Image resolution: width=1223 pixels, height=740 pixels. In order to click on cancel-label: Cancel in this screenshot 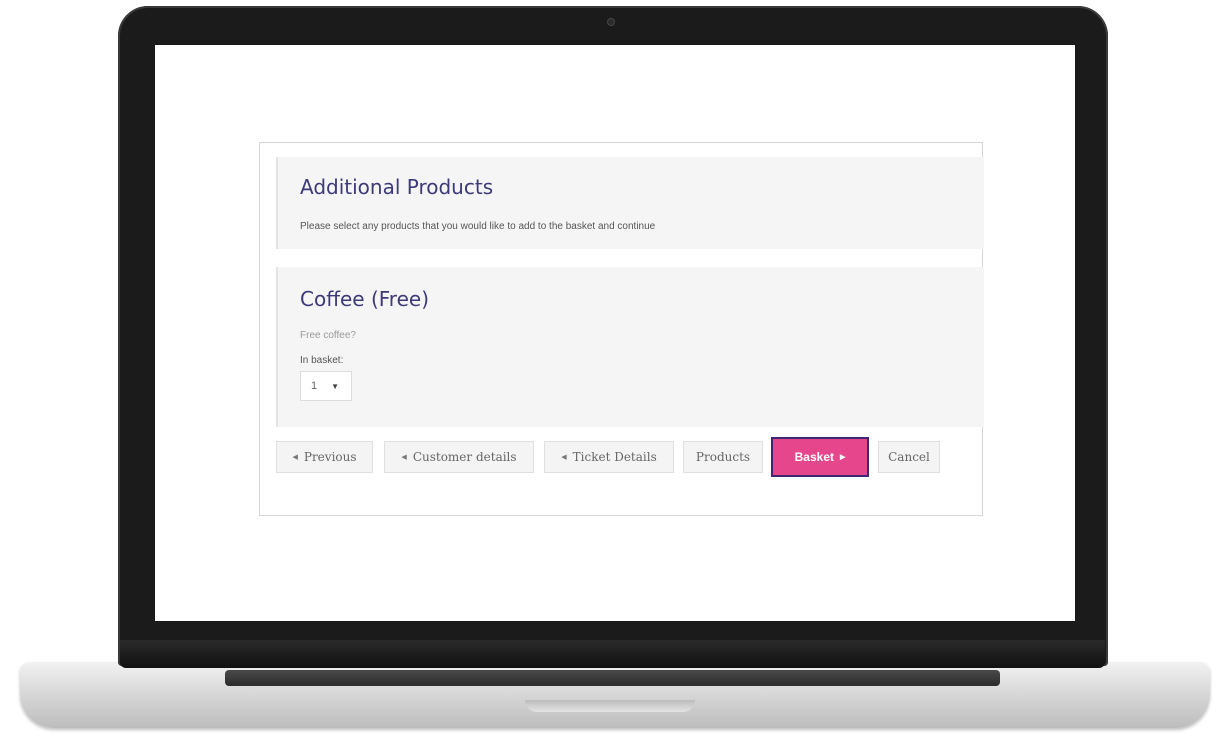, I will do `click(909, 457)`.